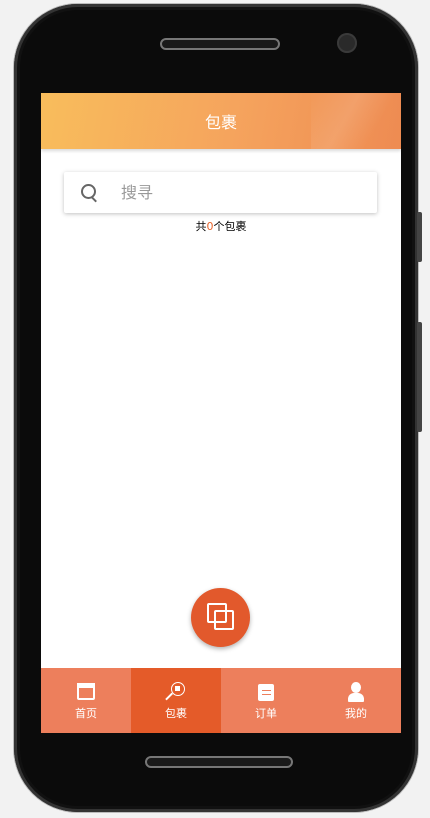 This screenshot has height=818, width=430. Describe the element at coordinates (219, 762) in the screenshot. I see `bottom-speaker` at that location.